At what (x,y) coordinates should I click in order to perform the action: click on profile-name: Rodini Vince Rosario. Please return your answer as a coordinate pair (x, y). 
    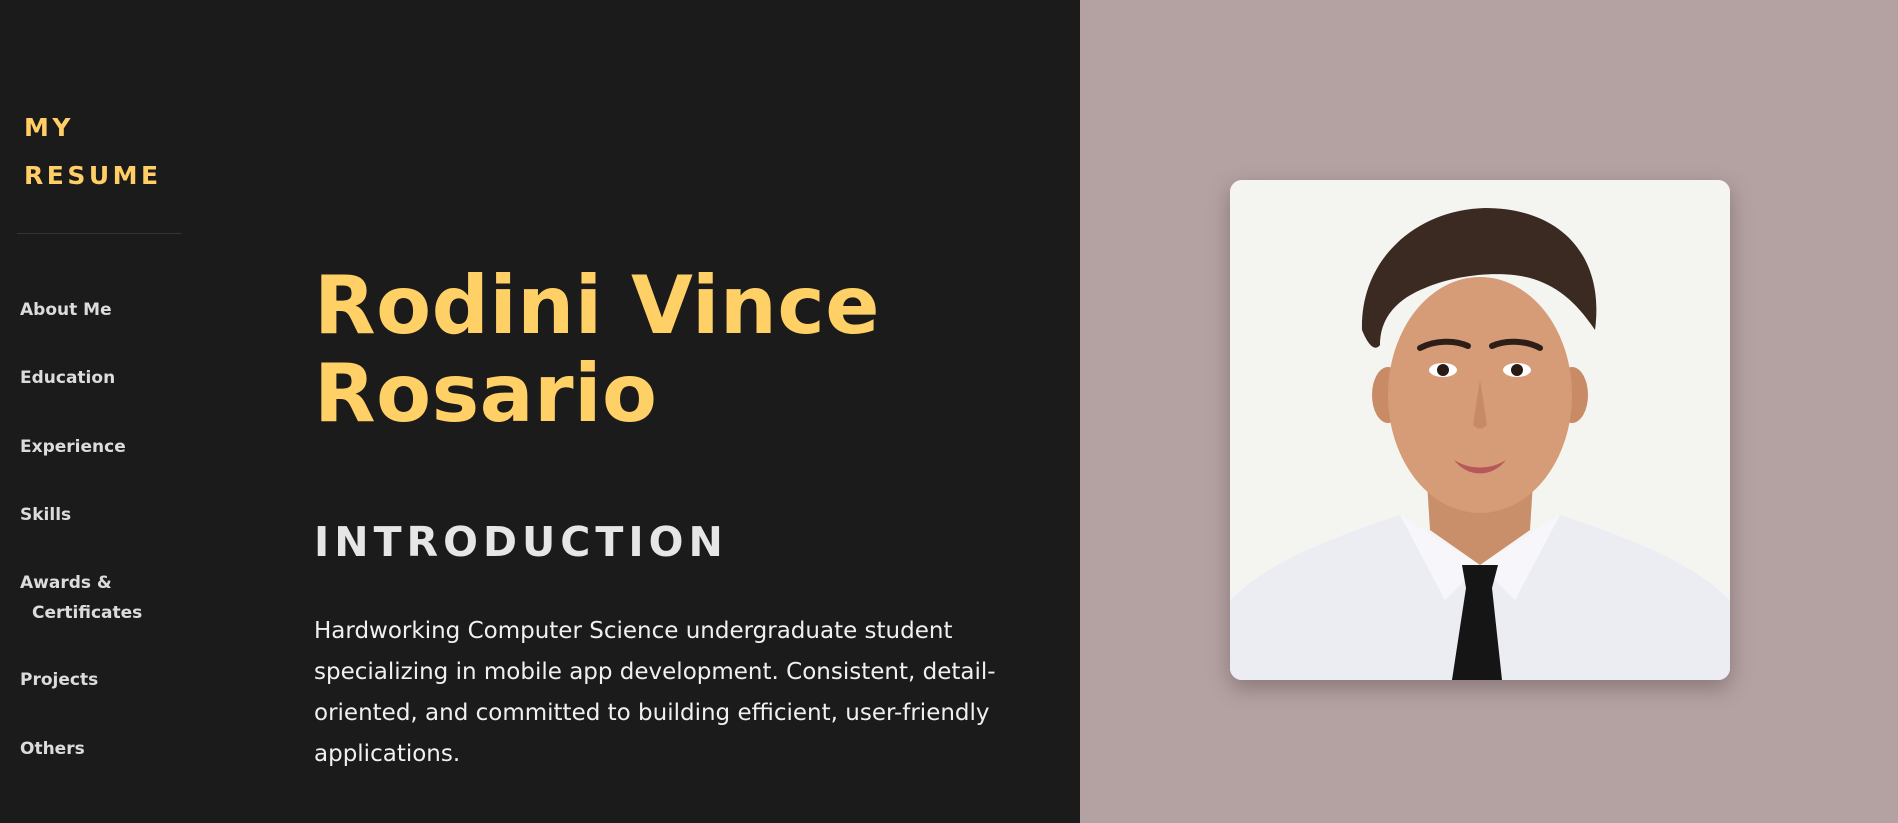
    Looking at the image, I should click on (684, 350).